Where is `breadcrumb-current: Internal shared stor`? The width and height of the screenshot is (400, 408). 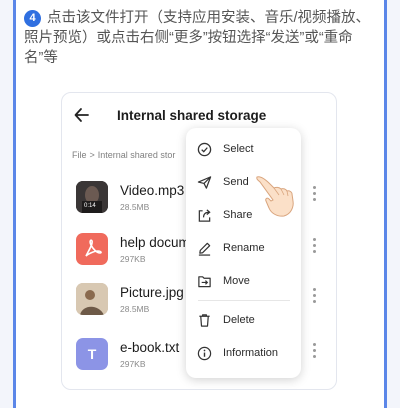 breadcrumb-current: Internal shared stor is located at coordinates (136, 155).